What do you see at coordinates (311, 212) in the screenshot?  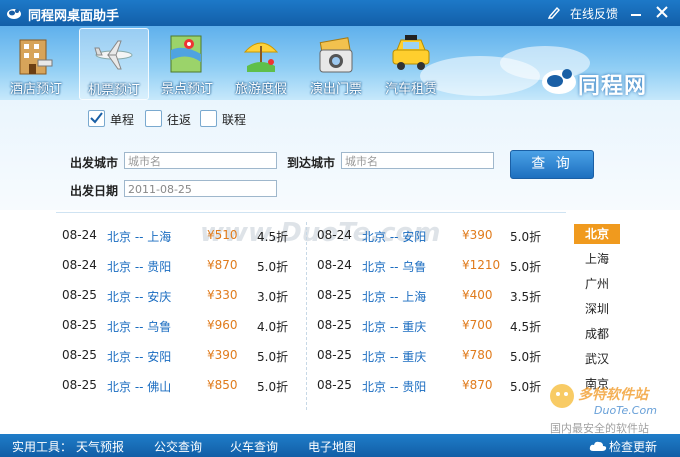 I see `divider` at bounding box center [311, 212].